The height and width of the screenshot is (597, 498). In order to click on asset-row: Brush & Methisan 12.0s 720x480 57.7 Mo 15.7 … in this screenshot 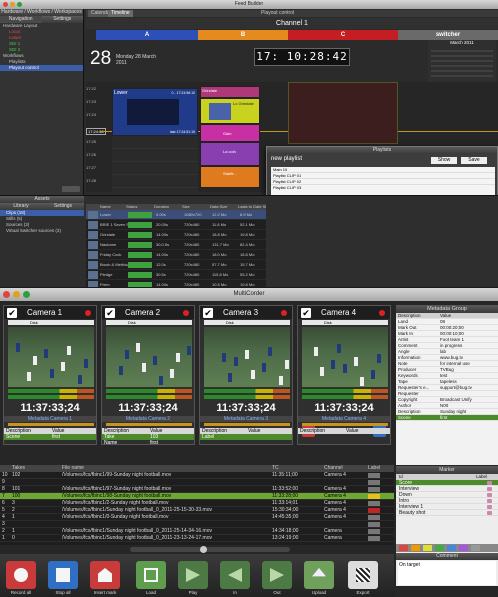, I will do `click(176, 265)`.